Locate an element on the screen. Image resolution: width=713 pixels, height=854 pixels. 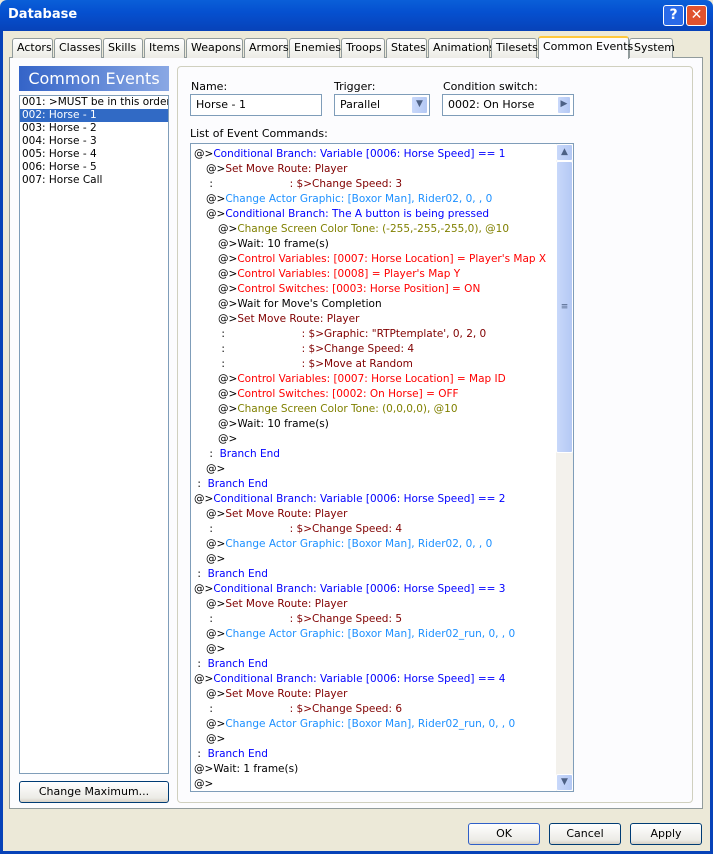
event-list-item: 001: >MUST be in this order< is located at coordinates (94, 102).